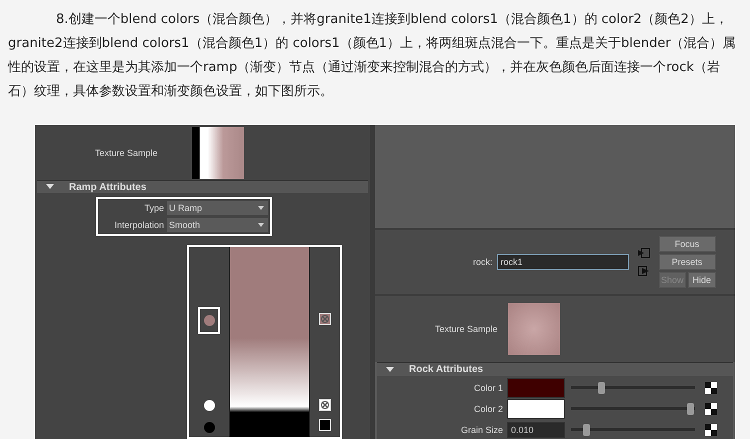  What do you see at coordinates (483, 262) in the screenshot?
I see `node-name-label: rock:` at bounding box center [483, 262].